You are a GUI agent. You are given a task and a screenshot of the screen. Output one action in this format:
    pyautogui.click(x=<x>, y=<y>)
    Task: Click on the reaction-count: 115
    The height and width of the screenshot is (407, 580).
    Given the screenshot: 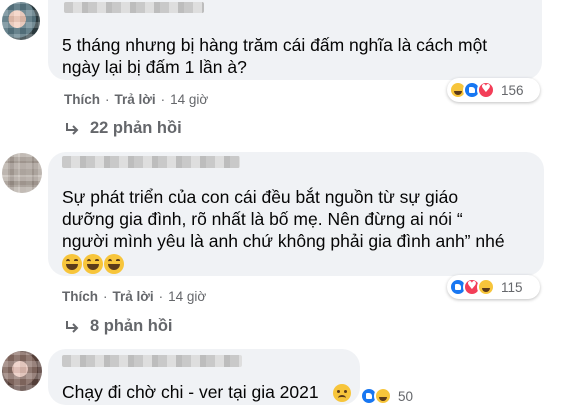 What is the action you would take?
    pyautogui.click(x=512, y=287)
    